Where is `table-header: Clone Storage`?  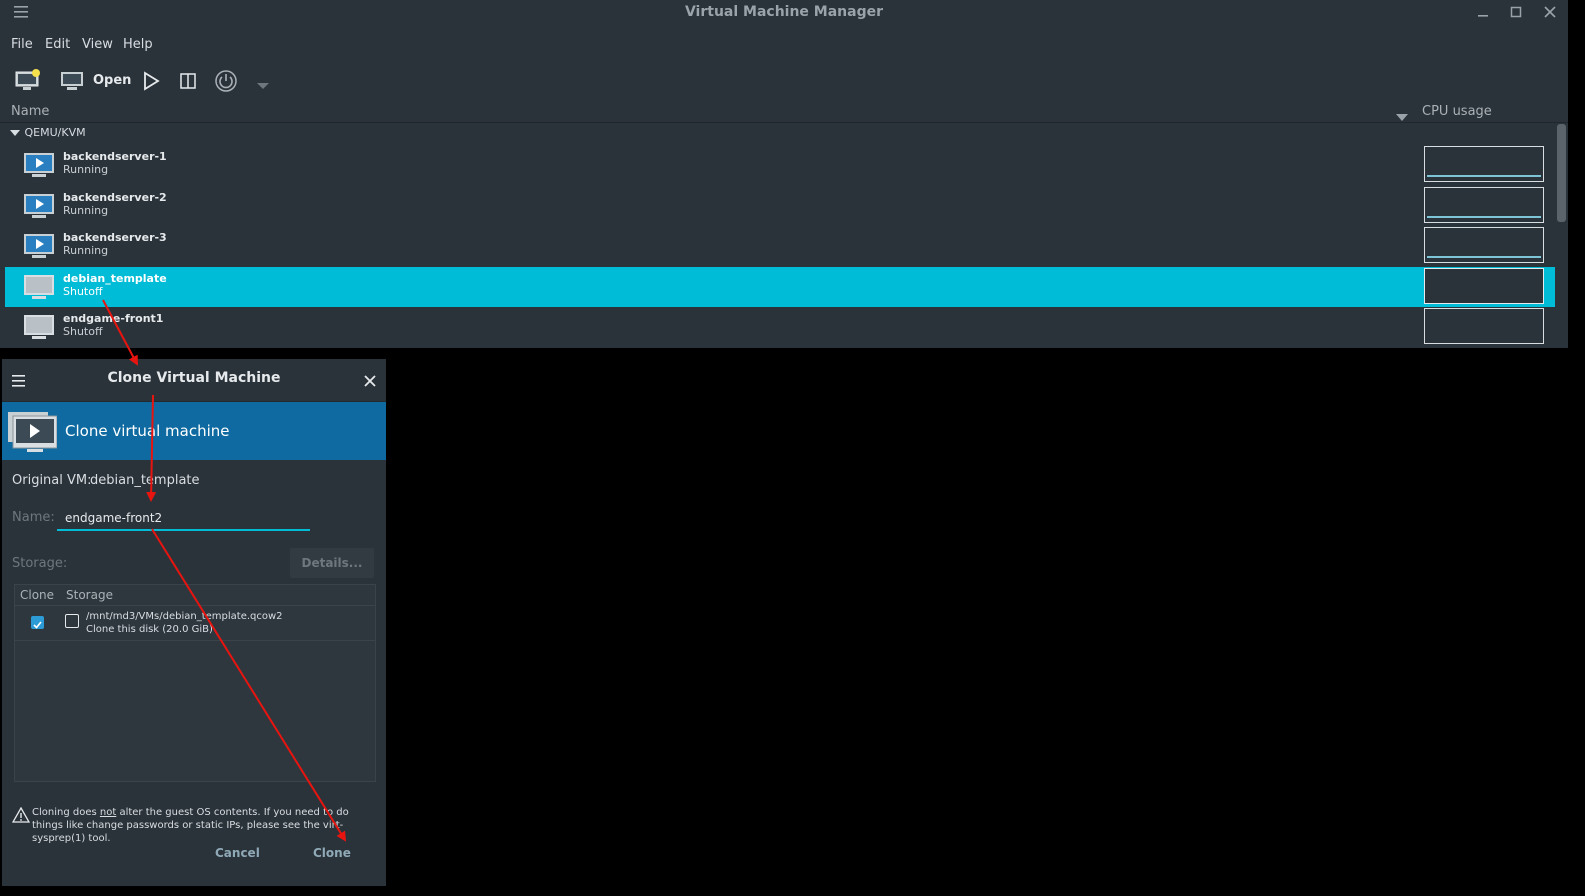 table-header: Clone Storage is located at coordinates (195, 595).